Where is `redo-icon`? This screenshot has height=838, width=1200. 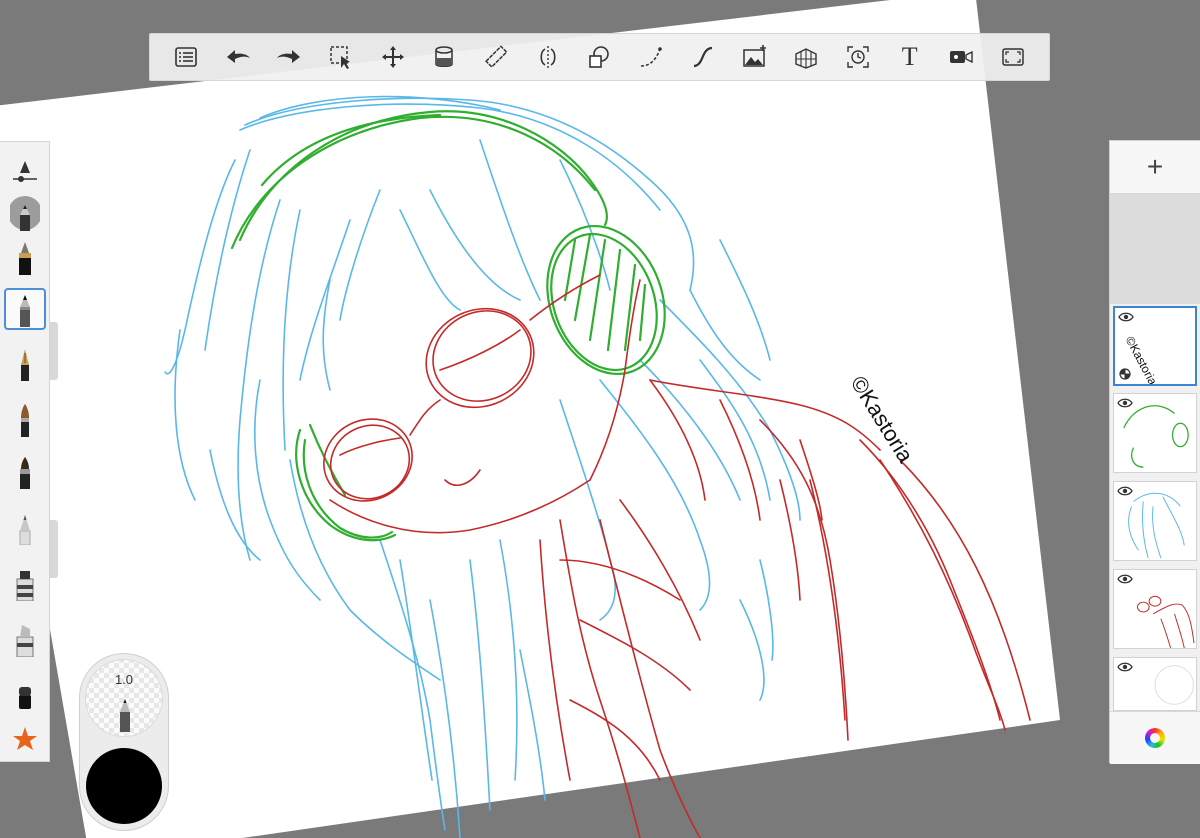 redo-icon is located at coordinates (289, 57).